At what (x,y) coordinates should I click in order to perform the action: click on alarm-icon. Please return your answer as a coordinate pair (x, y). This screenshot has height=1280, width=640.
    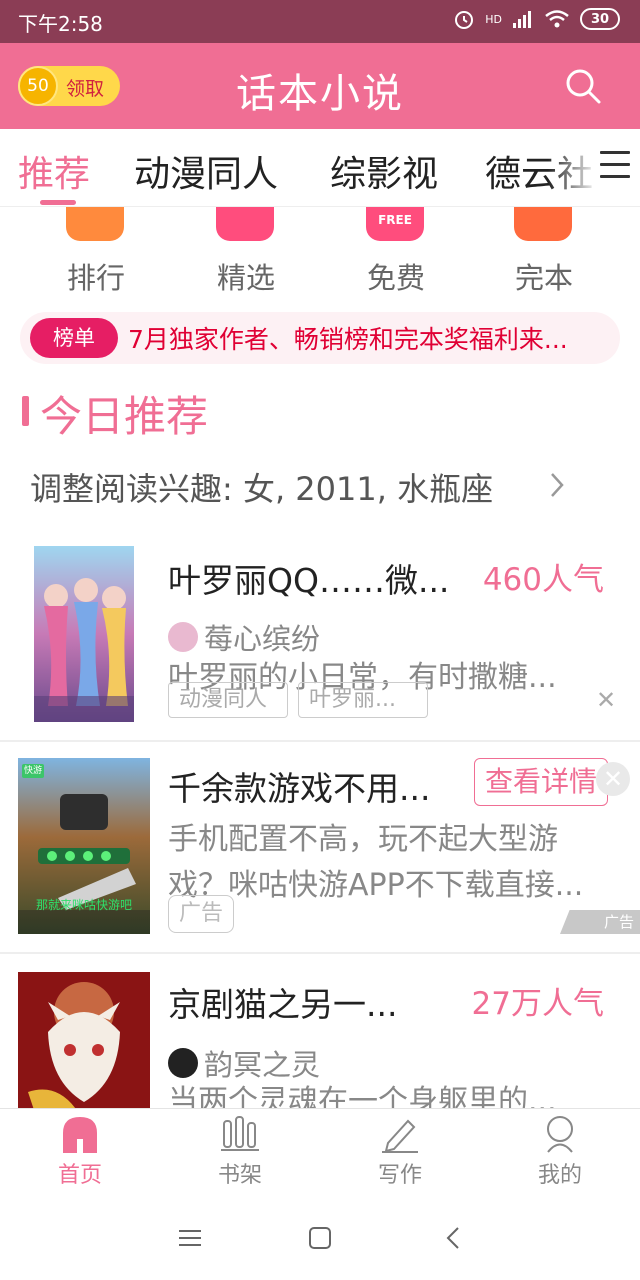
    Looking at the image, I should click on (464, 20).